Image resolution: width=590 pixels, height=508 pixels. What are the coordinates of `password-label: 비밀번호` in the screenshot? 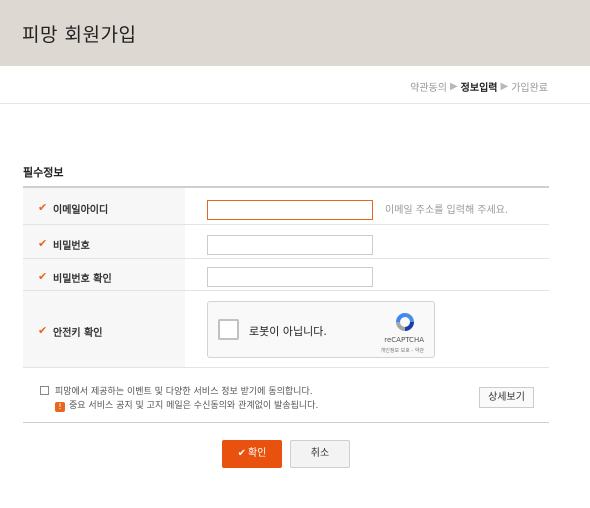 It's located at (71, 246).